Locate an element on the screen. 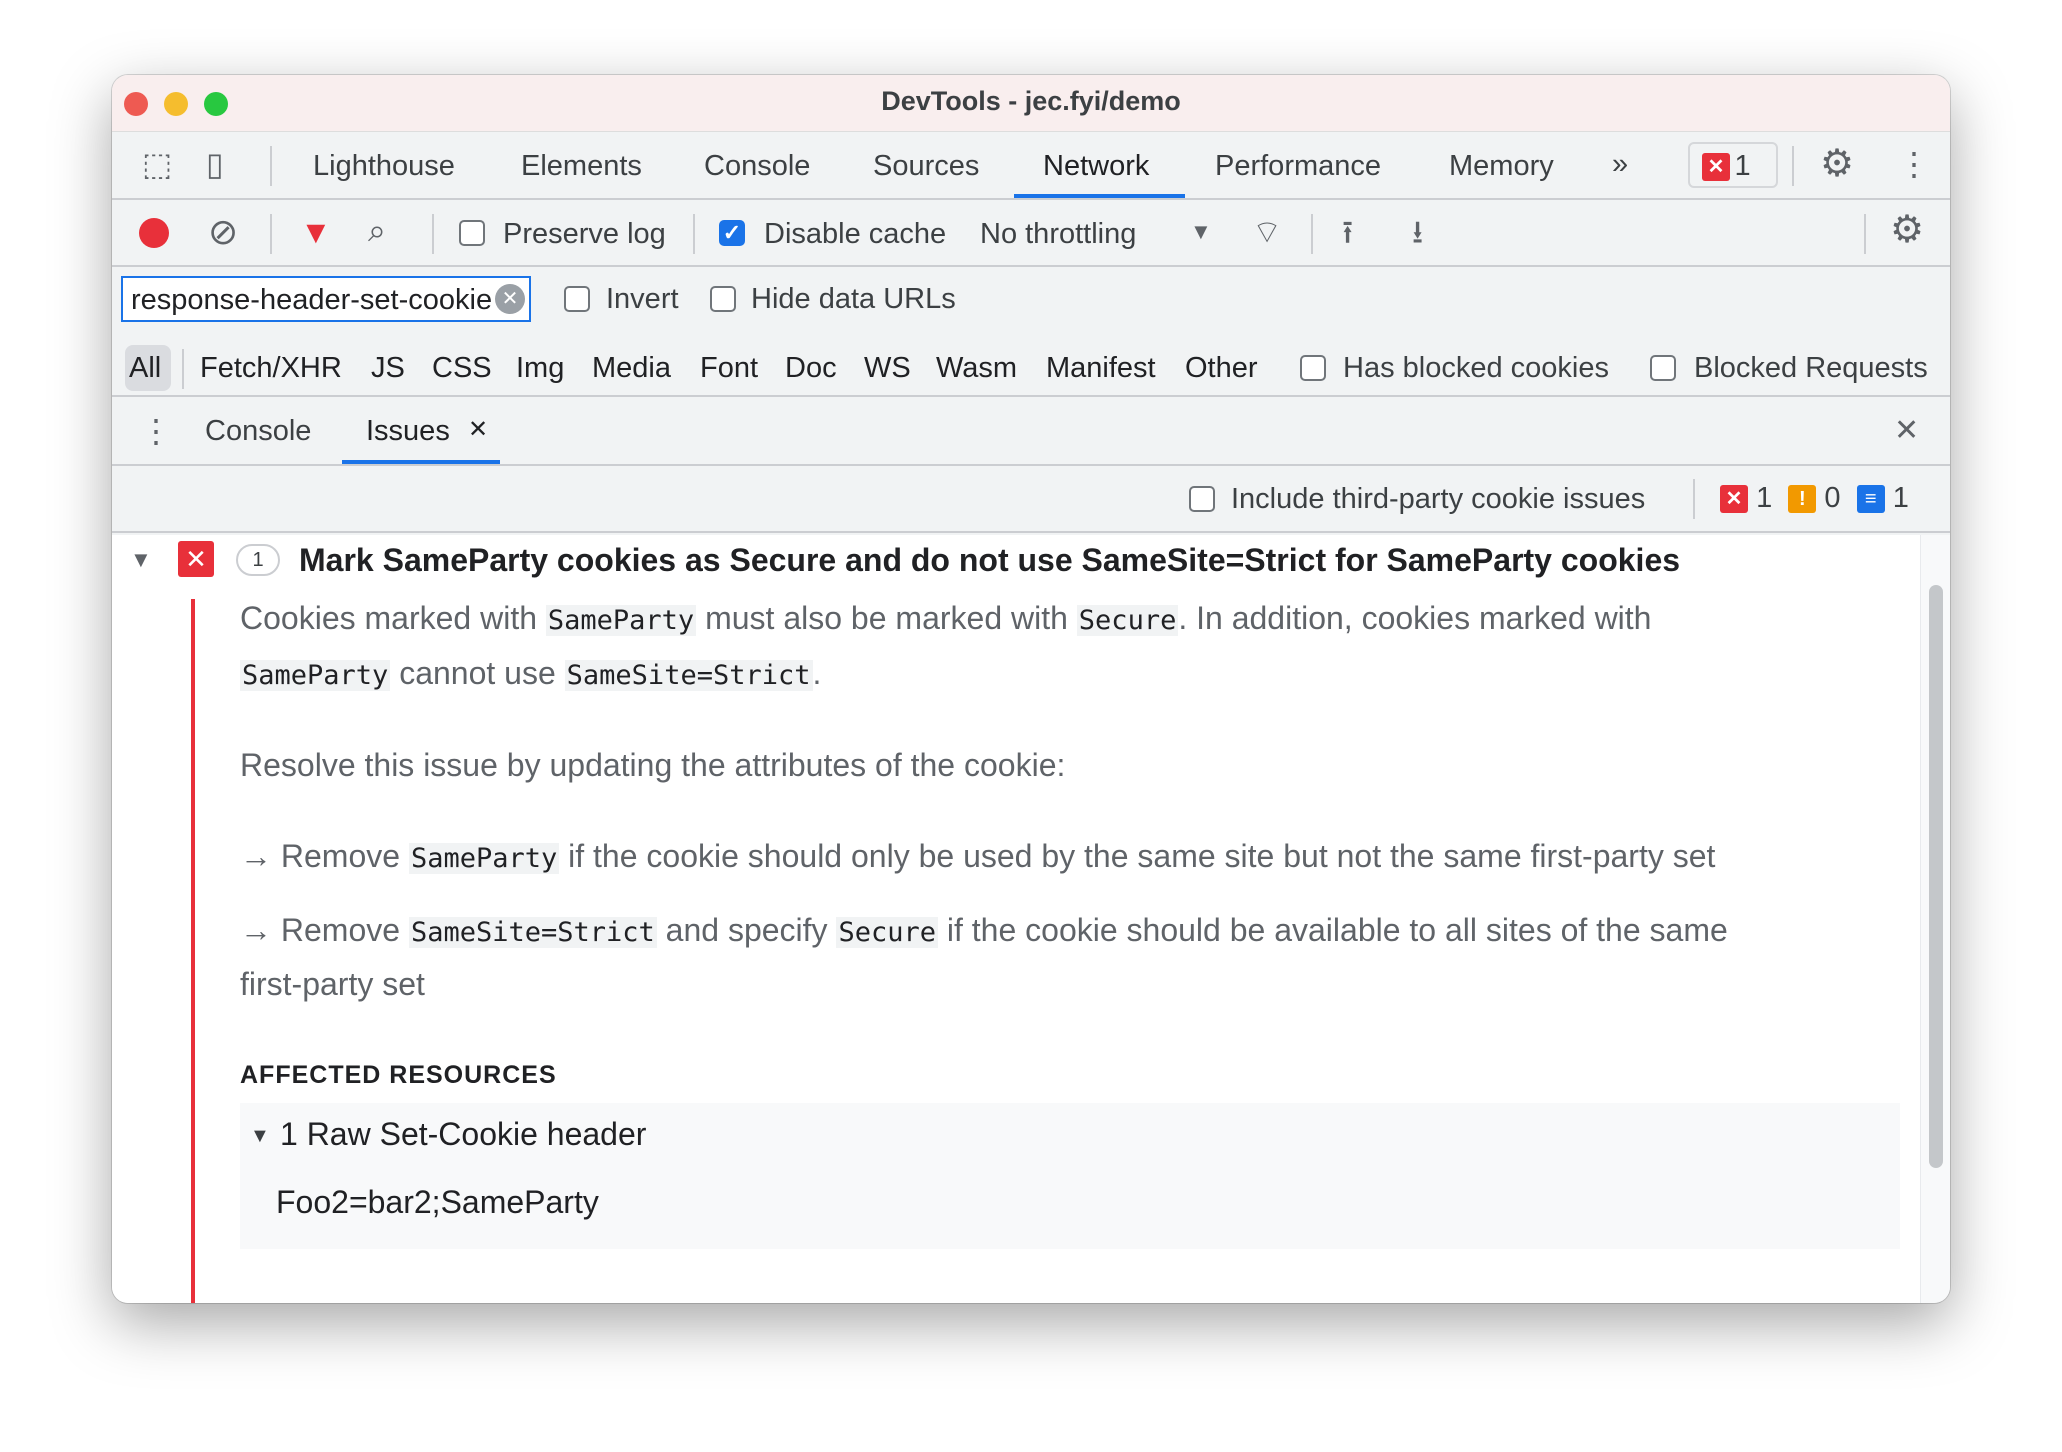  scrollbar-track is located at coordinates (1935, 919).